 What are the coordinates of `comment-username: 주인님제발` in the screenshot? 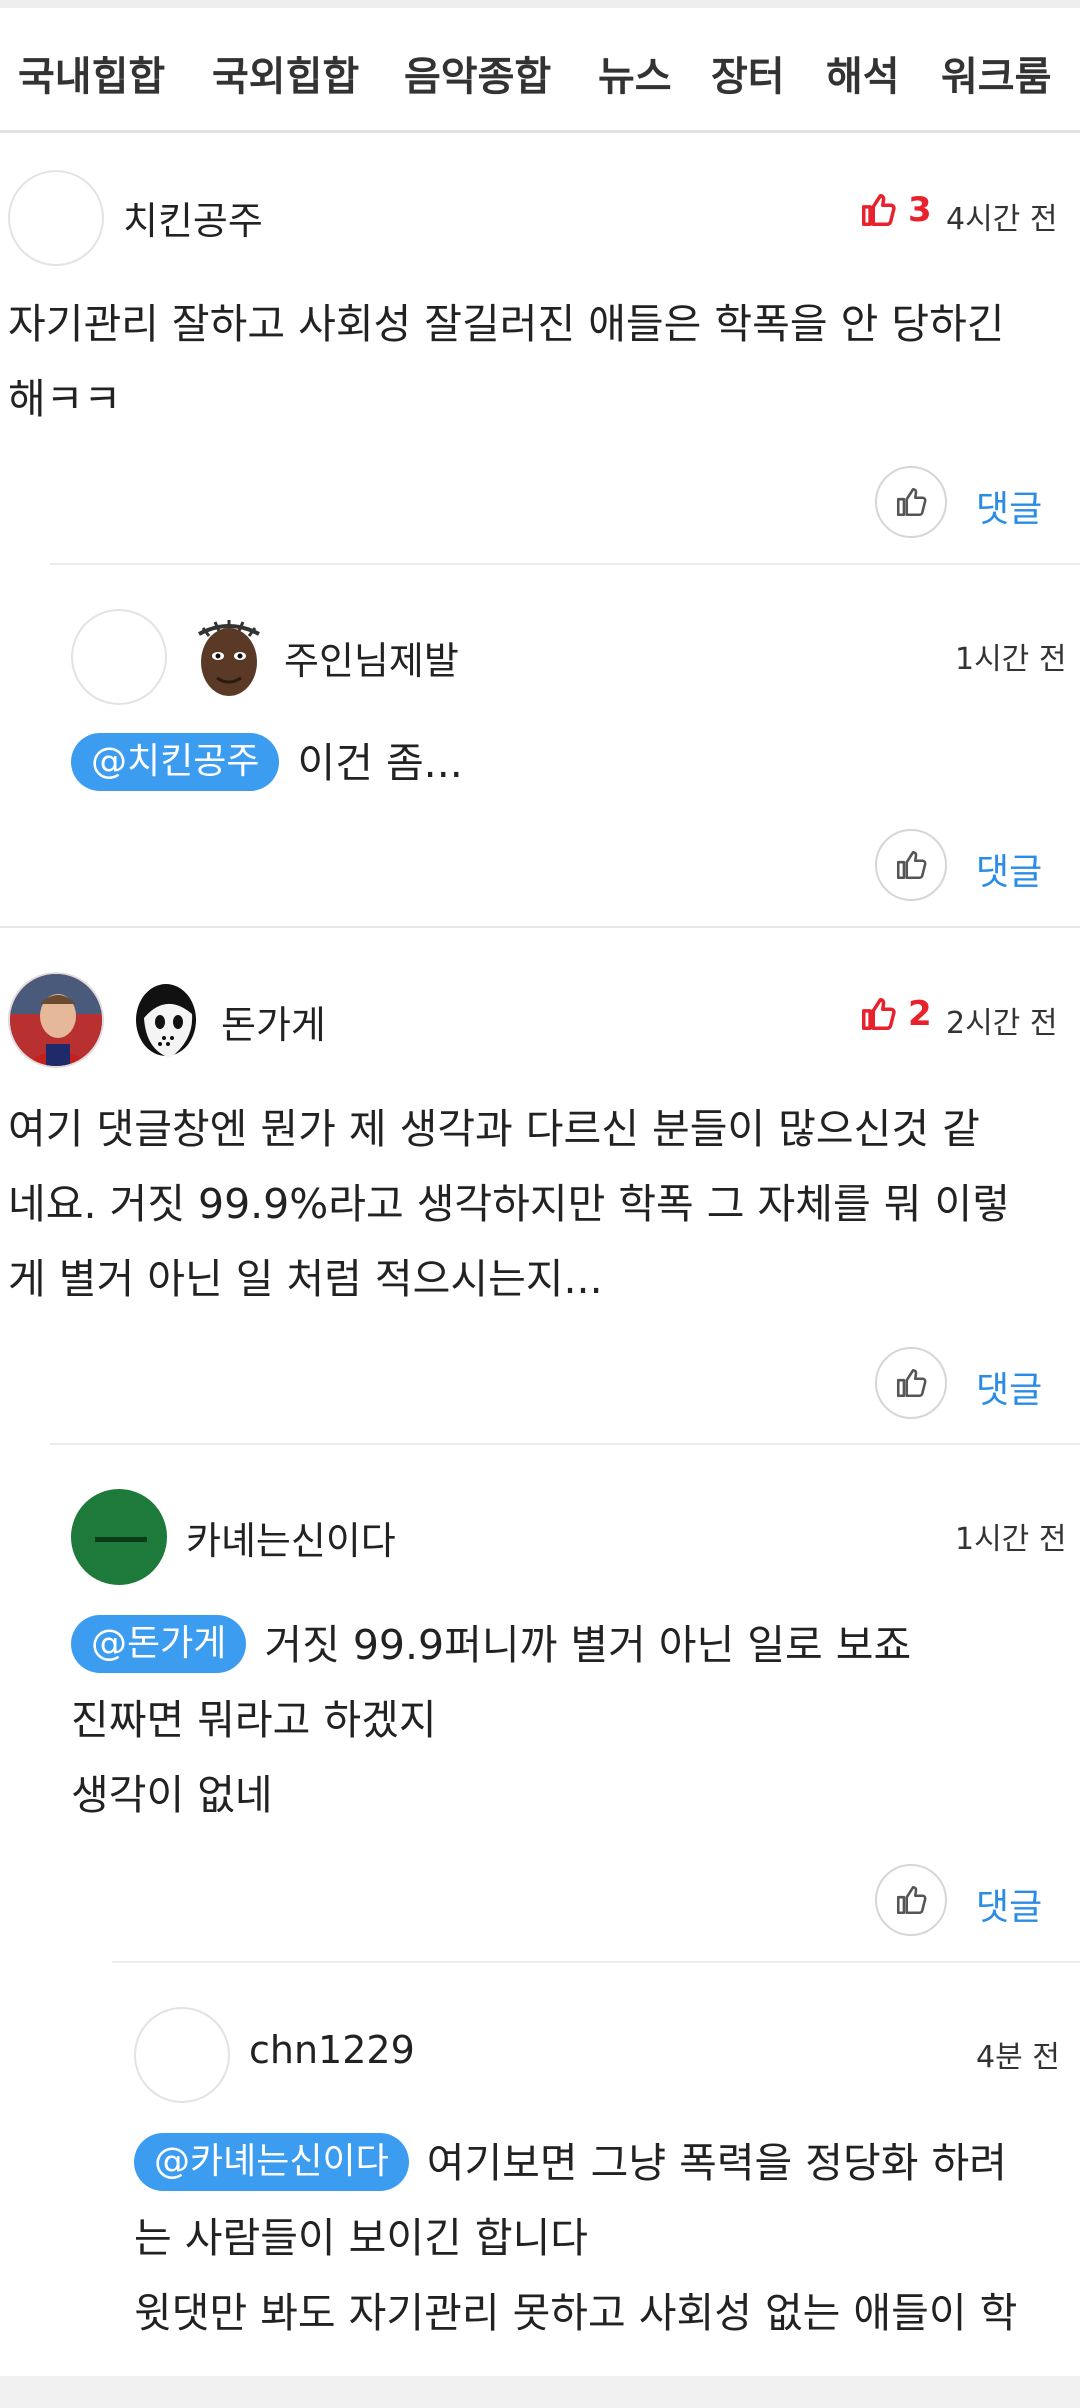 It's located at (371, 657).